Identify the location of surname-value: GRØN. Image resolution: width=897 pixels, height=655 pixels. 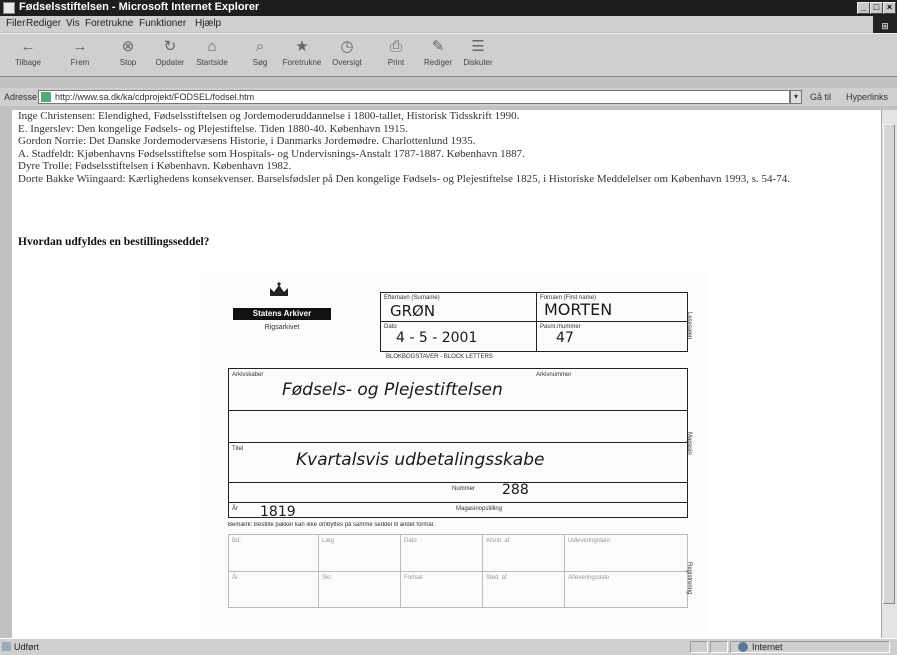
(413, 311).